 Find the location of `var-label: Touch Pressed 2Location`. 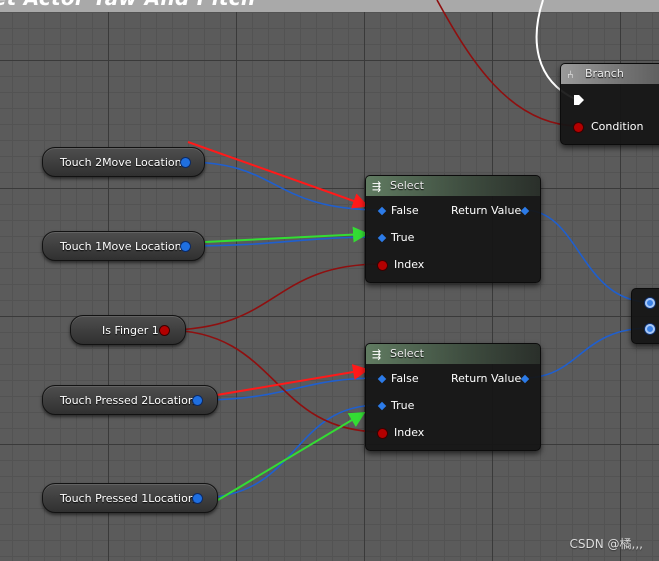

var-label: Touch Pressed 2Location is located at coordinates (127, 400).